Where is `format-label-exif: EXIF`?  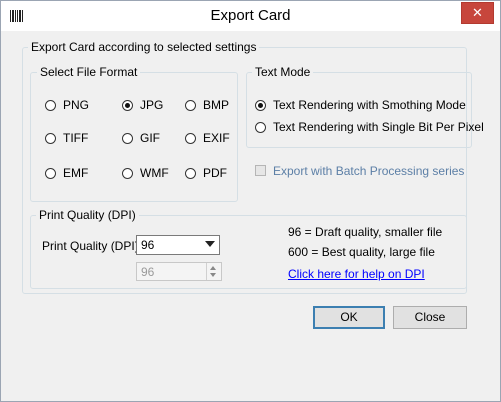
format-label-exif: EXIF is located at coordinates (216, 138).